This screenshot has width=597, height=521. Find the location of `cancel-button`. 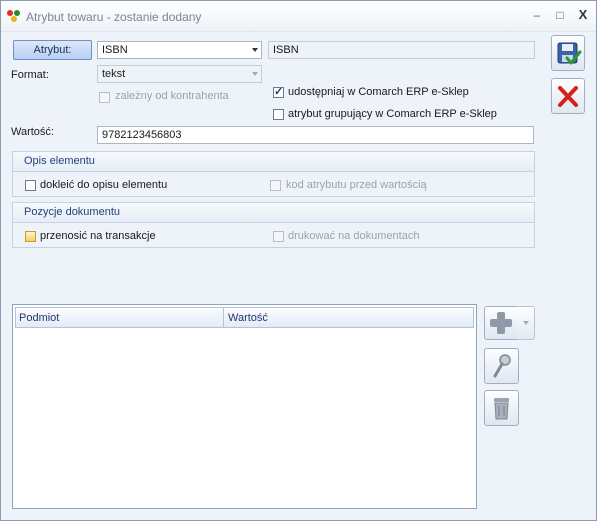

cancel-button is located at coordinates (568, 96).